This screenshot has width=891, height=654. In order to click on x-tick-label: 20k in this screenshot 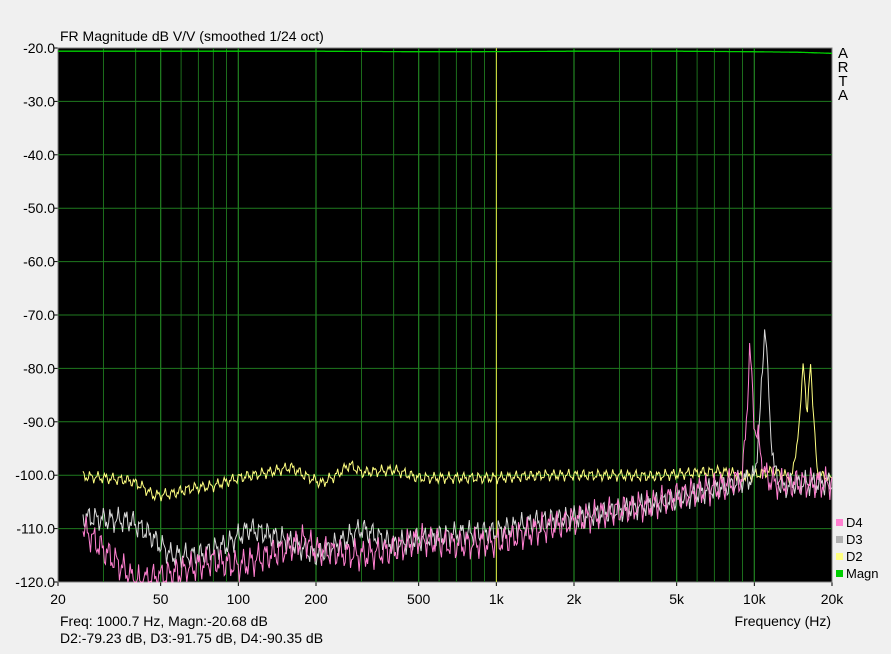, I will do `click(833, 599)`.